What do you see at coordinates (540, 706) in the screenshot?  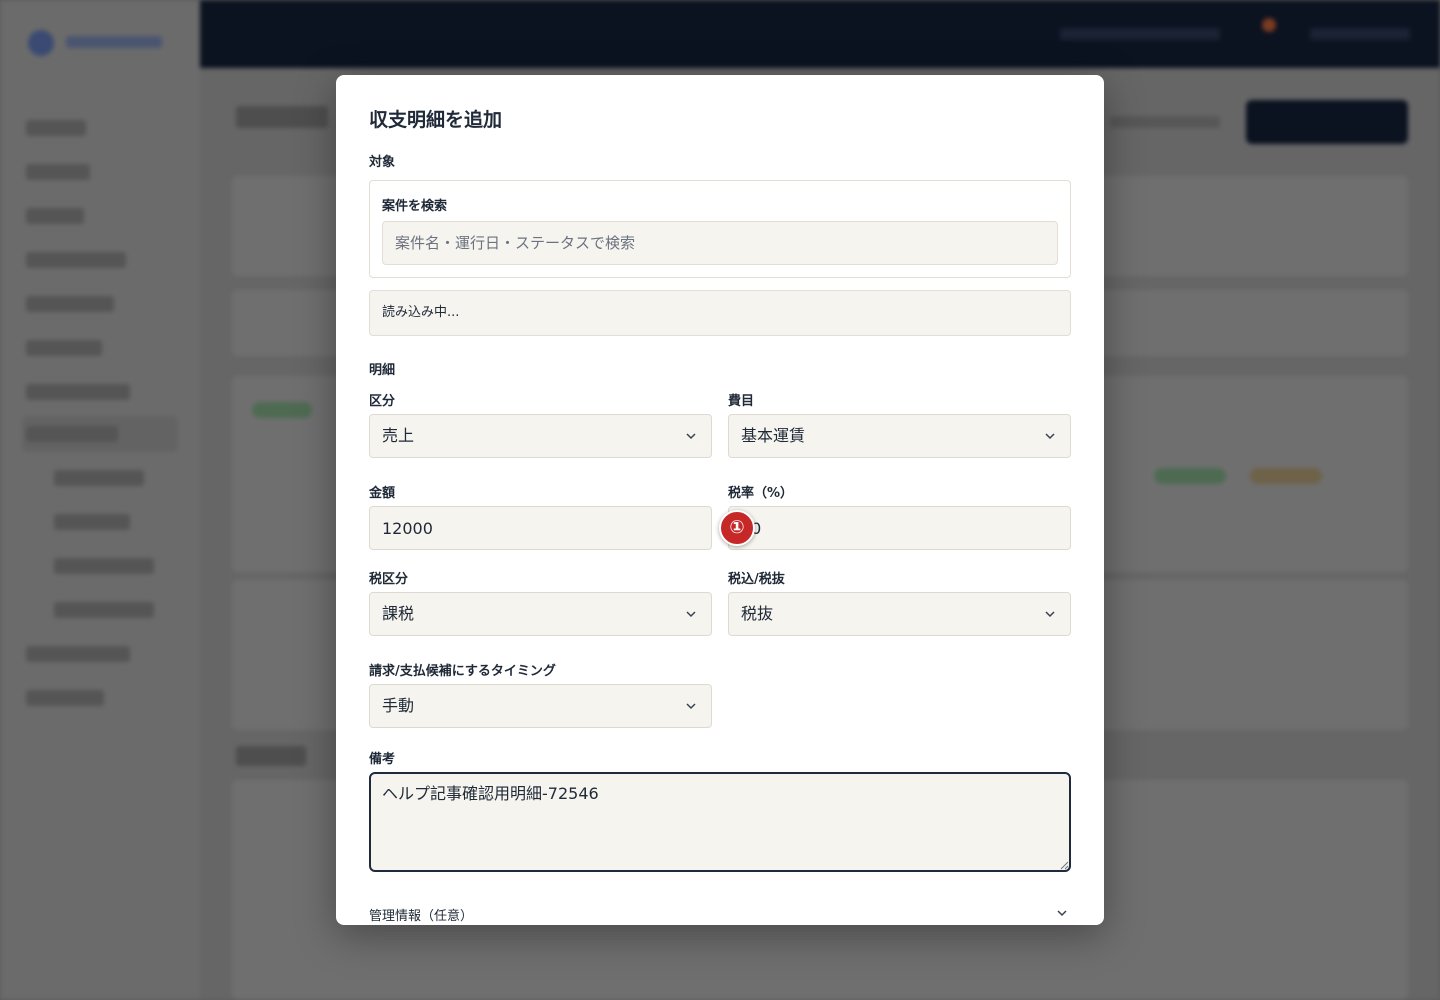 I see `timing-select: 手動` at bounding box center [540, 706].